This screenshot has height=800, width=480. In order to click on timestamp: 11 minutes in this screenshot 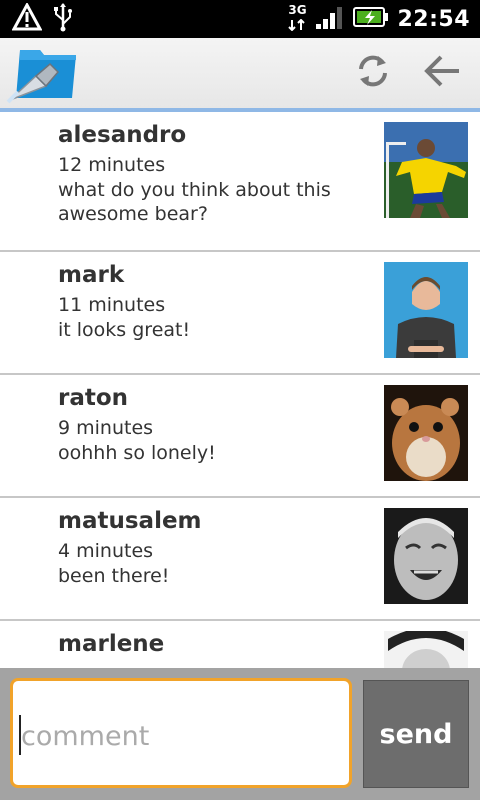, I will do `click(112, 305)`.